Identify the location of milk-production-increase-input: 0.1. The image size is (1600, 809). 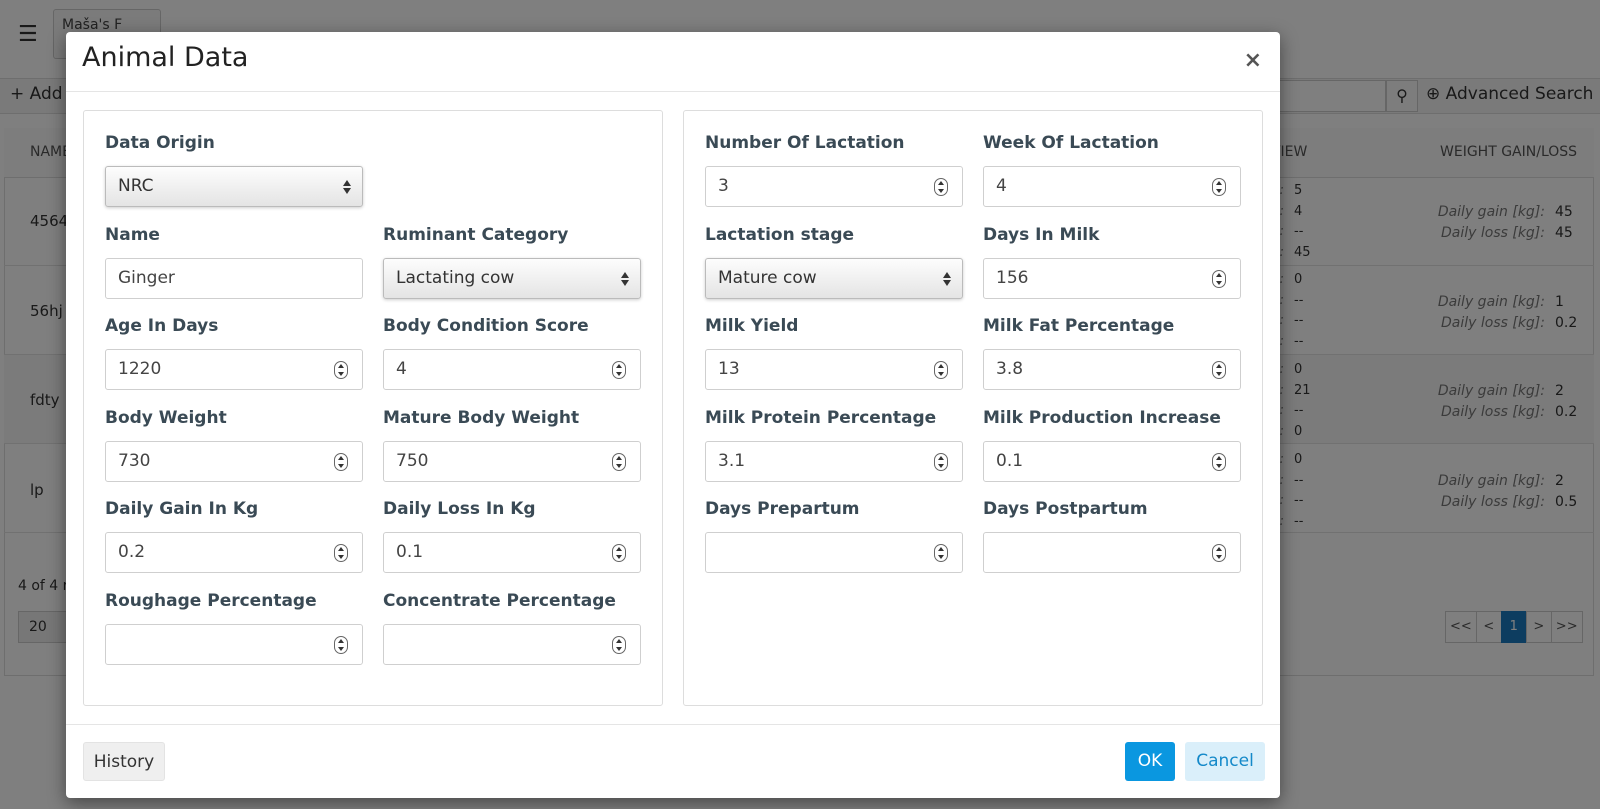
(1112, 461).